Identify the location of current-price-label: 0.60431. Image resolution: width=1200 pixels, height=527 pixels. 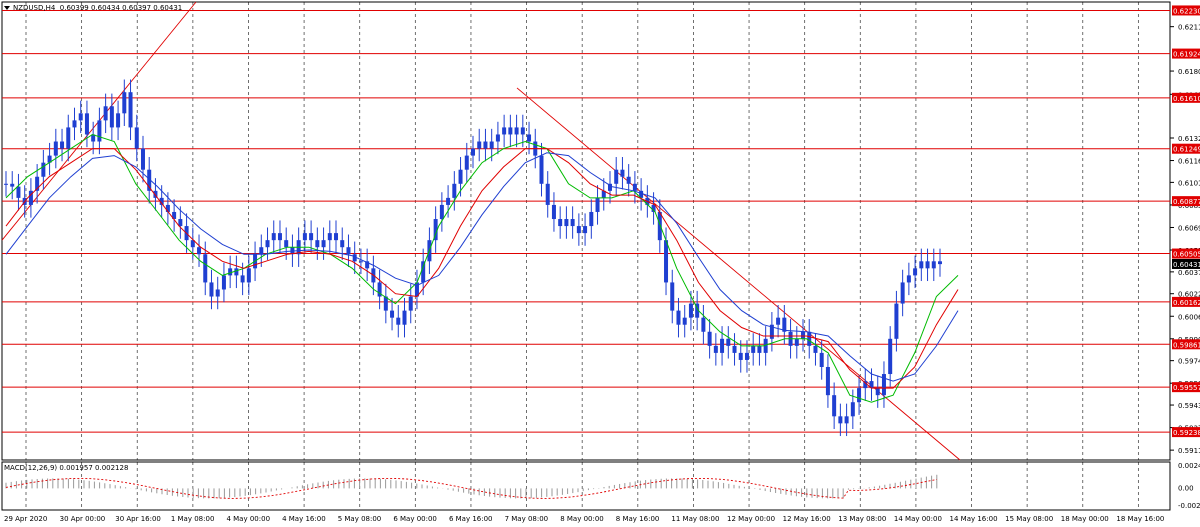
(1186, 265).